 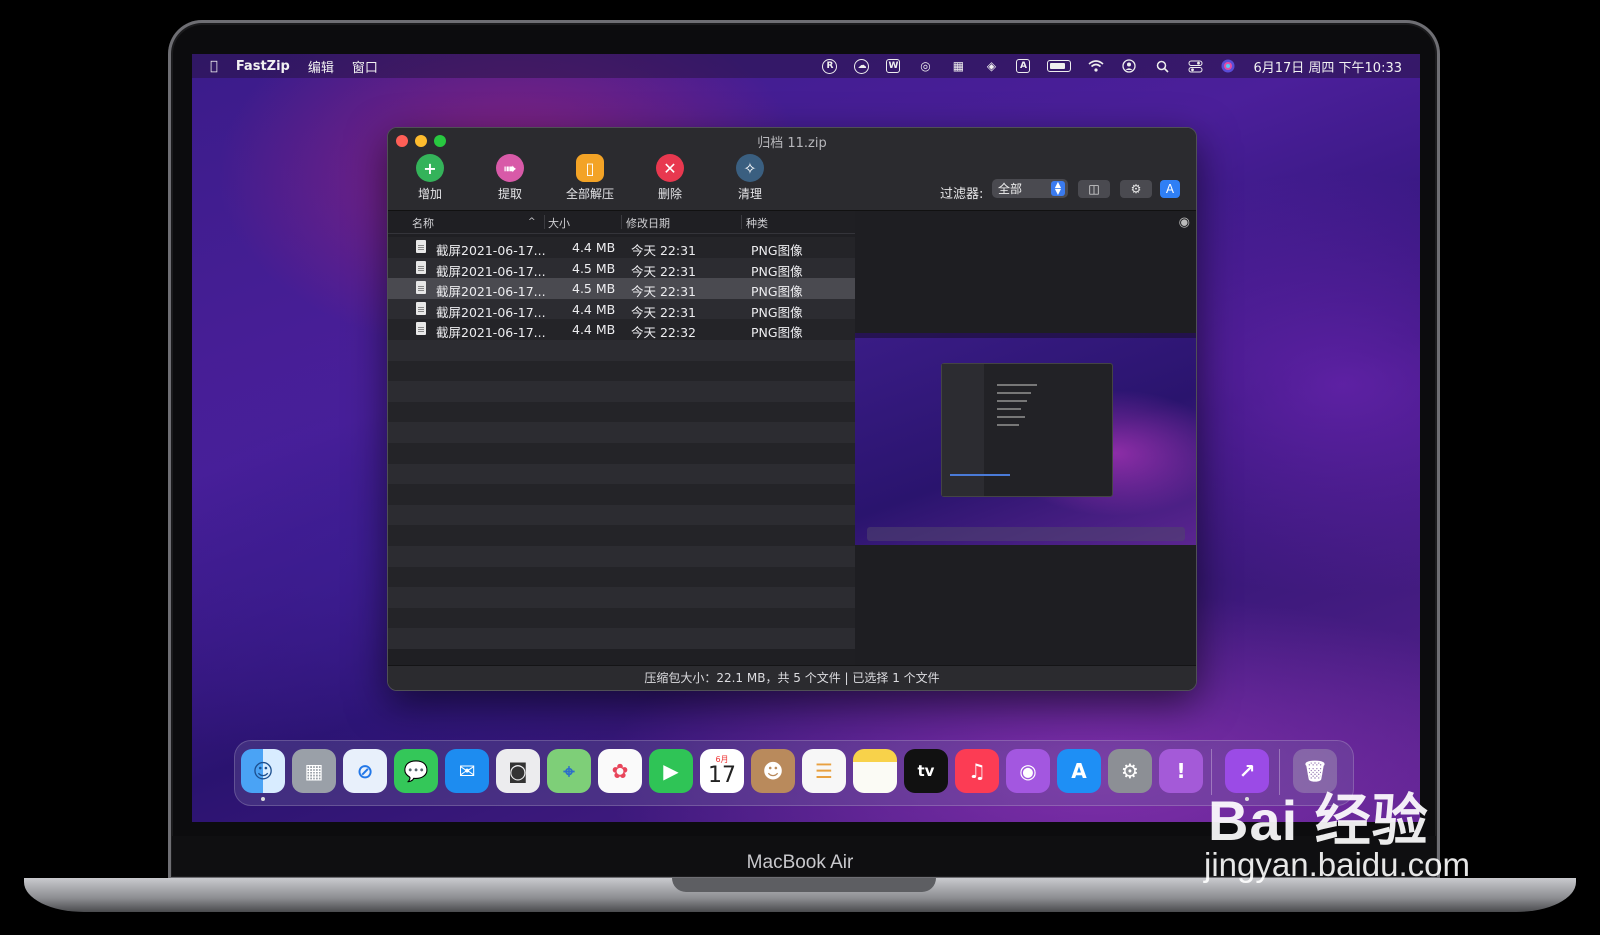 What do you see at coordinates (962, 194) in the screenshot?
I see `filter-label: 过滤器:` at bounding box center [962, 194].